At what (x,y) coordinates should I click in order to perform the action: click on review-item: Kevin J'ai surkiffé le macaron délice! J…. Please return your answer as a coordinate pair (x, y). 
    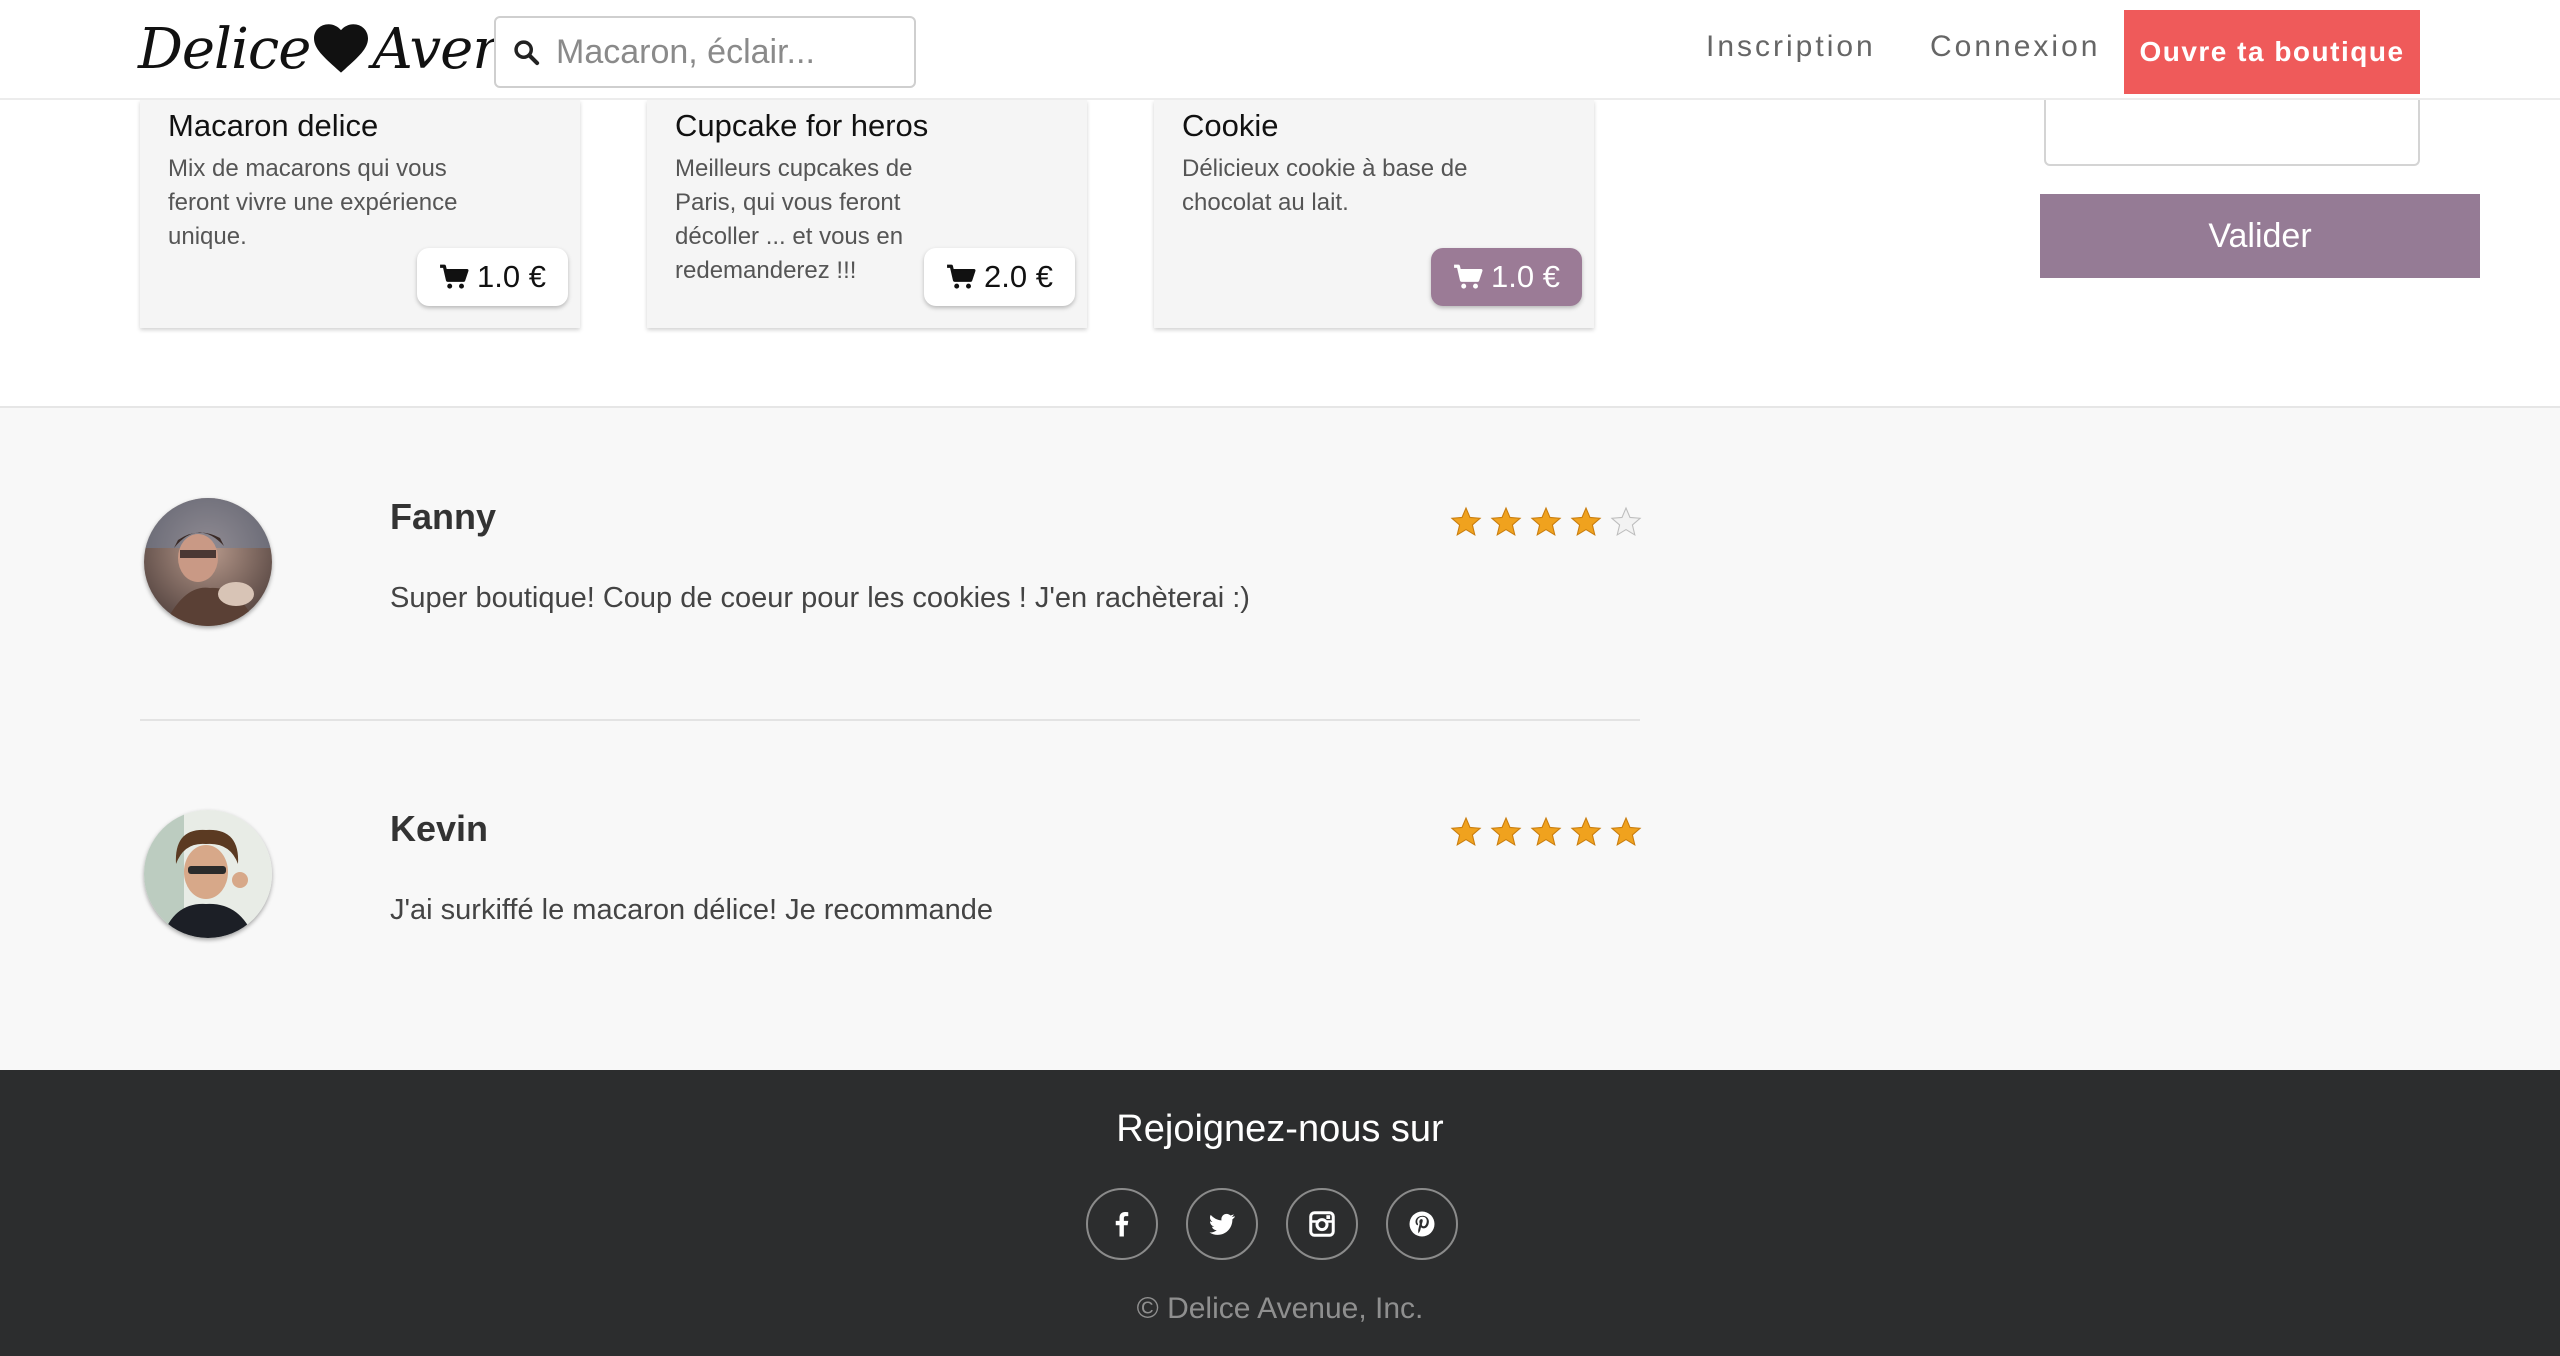
    Looking at the image, I should click on (891, 904).